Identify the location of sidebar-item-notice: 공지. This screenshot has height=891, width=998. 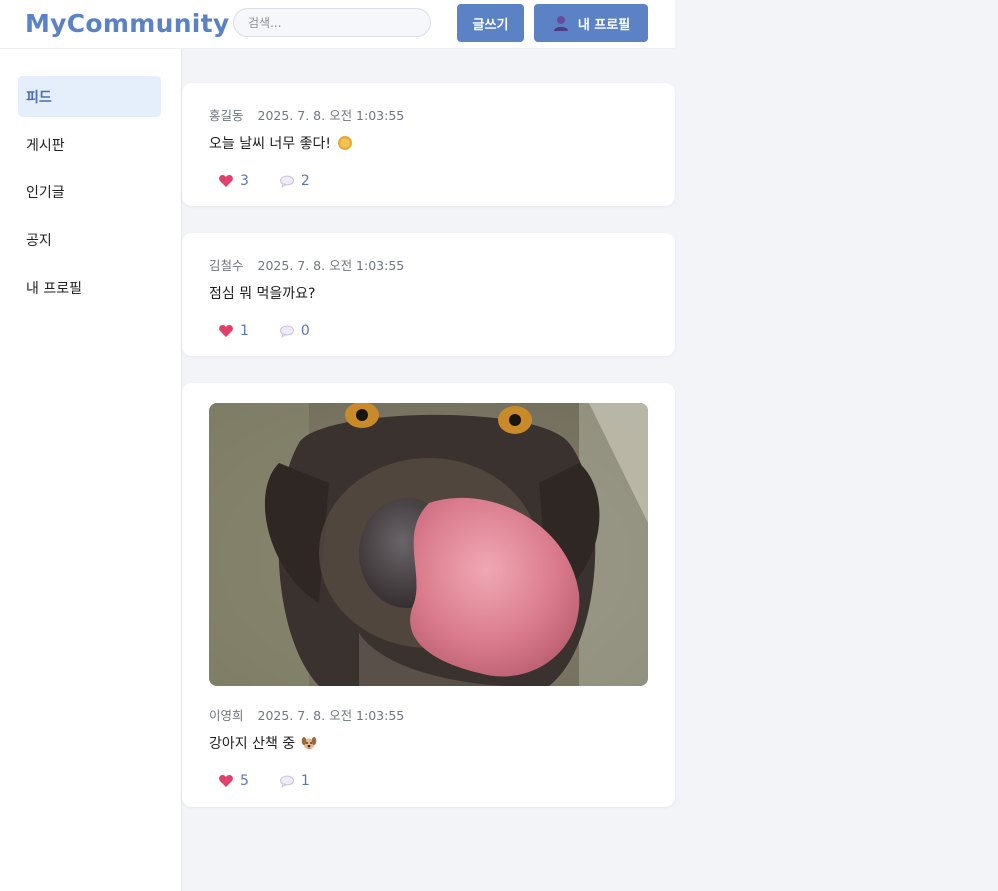
(89, 239).